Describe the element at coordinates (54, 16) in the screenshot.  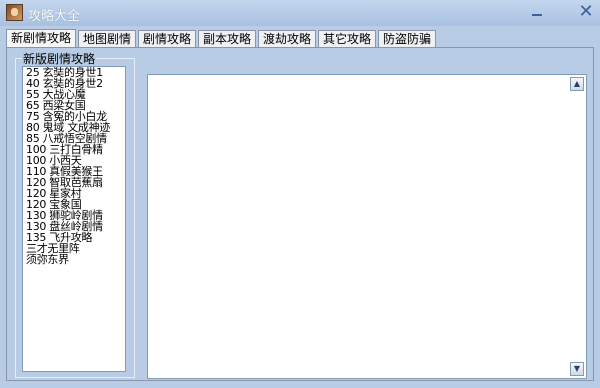
I see `window-title: 攻略大全` at that location.